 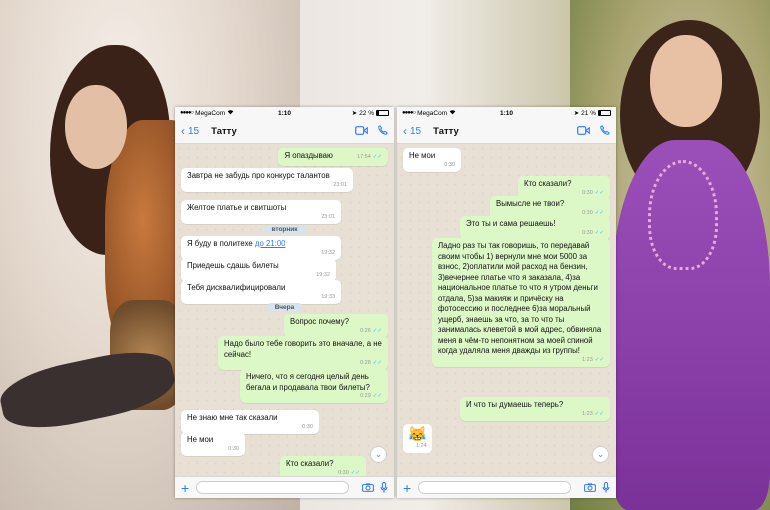 What do you see at coordinates (686, 81) in the screenshot?
I see `right-woman-face` at bounding box center [686, 81].